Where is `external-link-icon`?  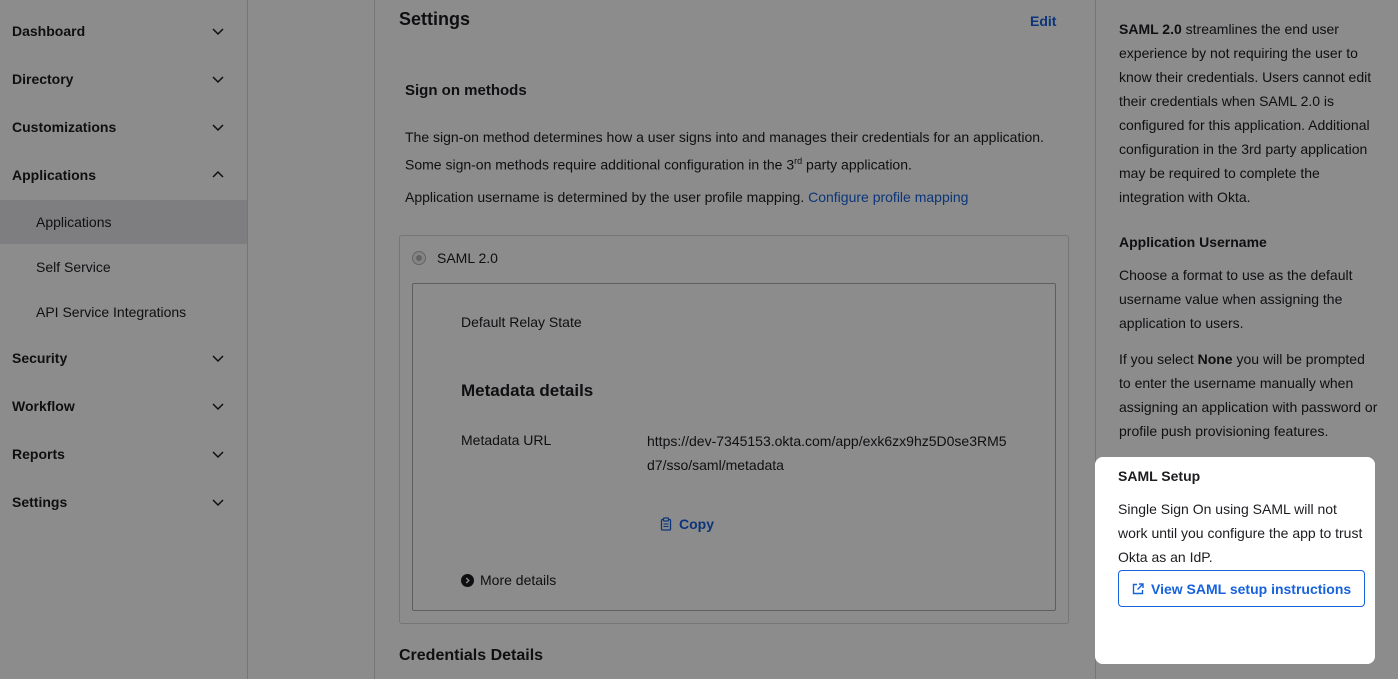
external-link-icon is located at coordinates (1138, 588).